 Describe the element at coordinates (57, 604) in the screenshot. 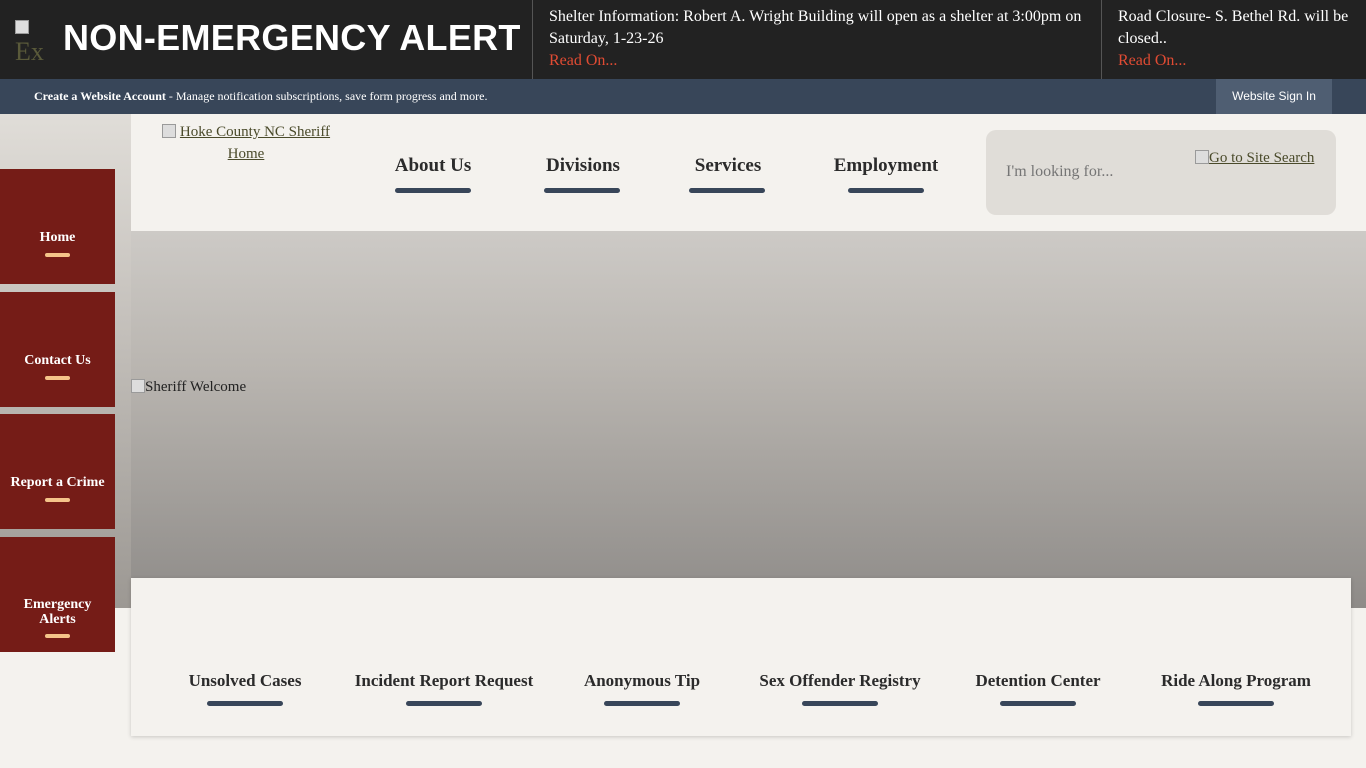

I see `side-button-label: Emergency` at that location.